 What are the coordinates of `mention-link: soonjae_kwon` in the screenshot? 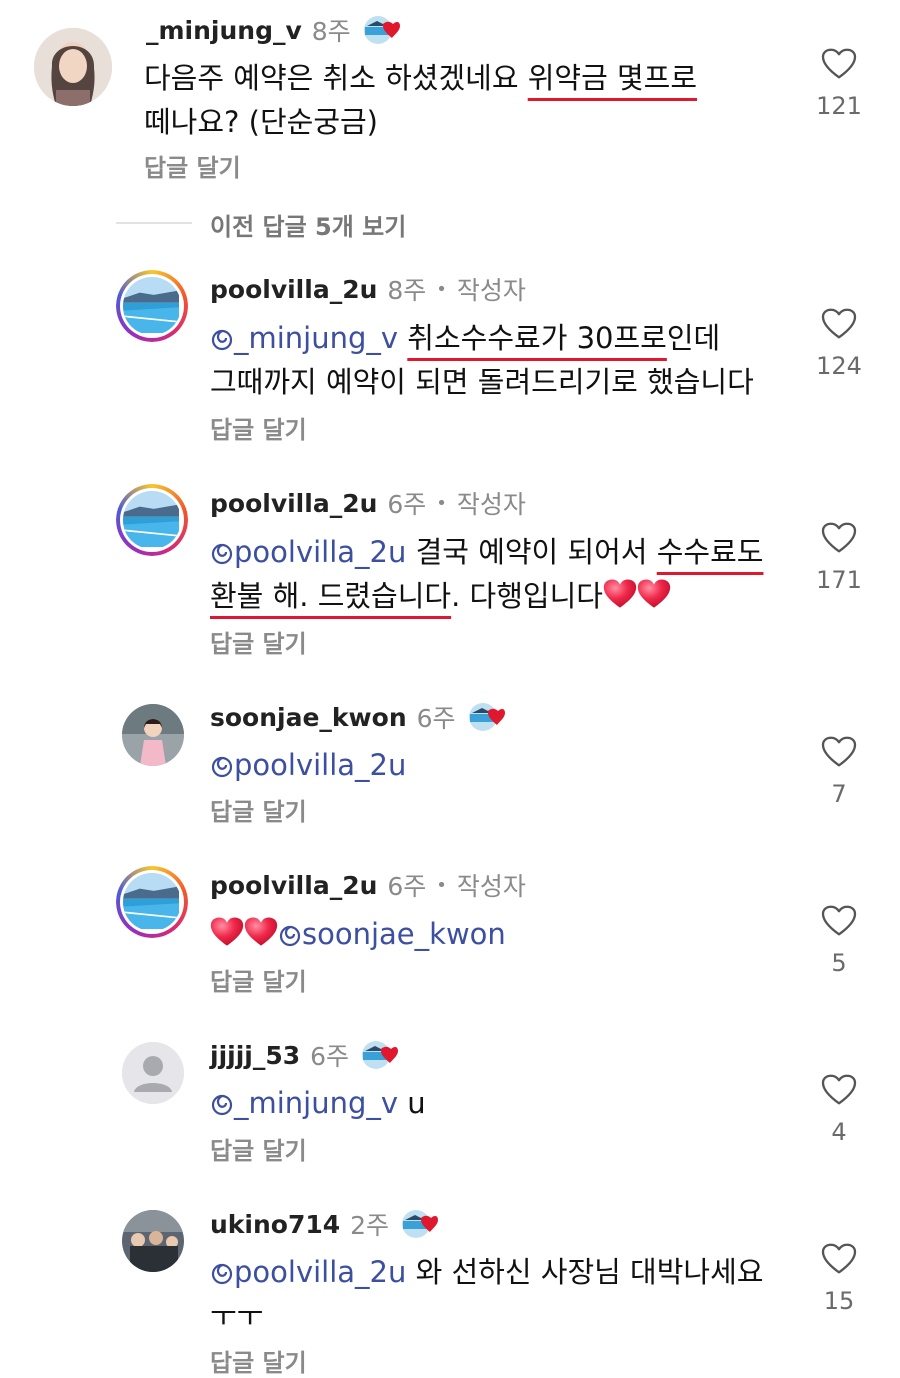 It's located at (392, 934).